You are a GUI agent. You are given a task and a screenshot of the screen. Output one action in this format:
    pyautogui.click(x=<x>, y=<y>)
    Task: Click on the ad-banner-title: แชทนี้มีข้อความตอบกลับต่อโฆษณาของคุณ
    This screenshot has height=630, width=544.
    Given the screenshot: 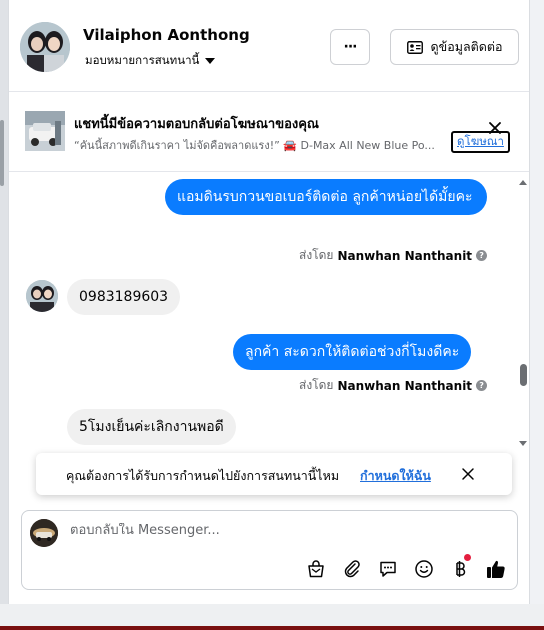 What is the action you would take?
    pyautogui.click(x=196, y=124)
    